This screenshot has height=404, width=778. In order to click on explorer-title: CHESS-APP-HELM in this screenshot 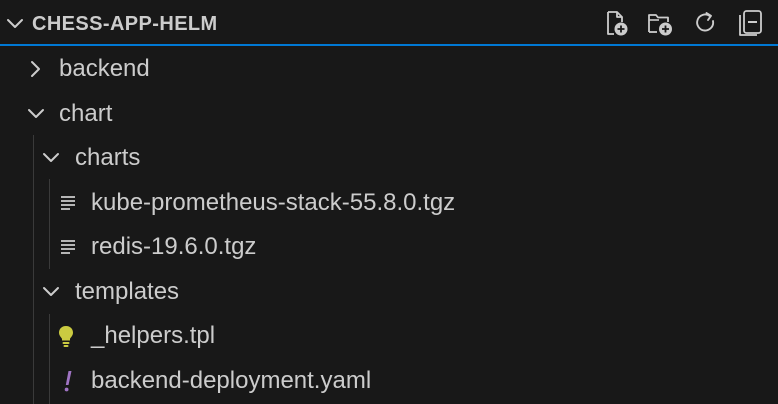, I will do `click(125, 24)`.